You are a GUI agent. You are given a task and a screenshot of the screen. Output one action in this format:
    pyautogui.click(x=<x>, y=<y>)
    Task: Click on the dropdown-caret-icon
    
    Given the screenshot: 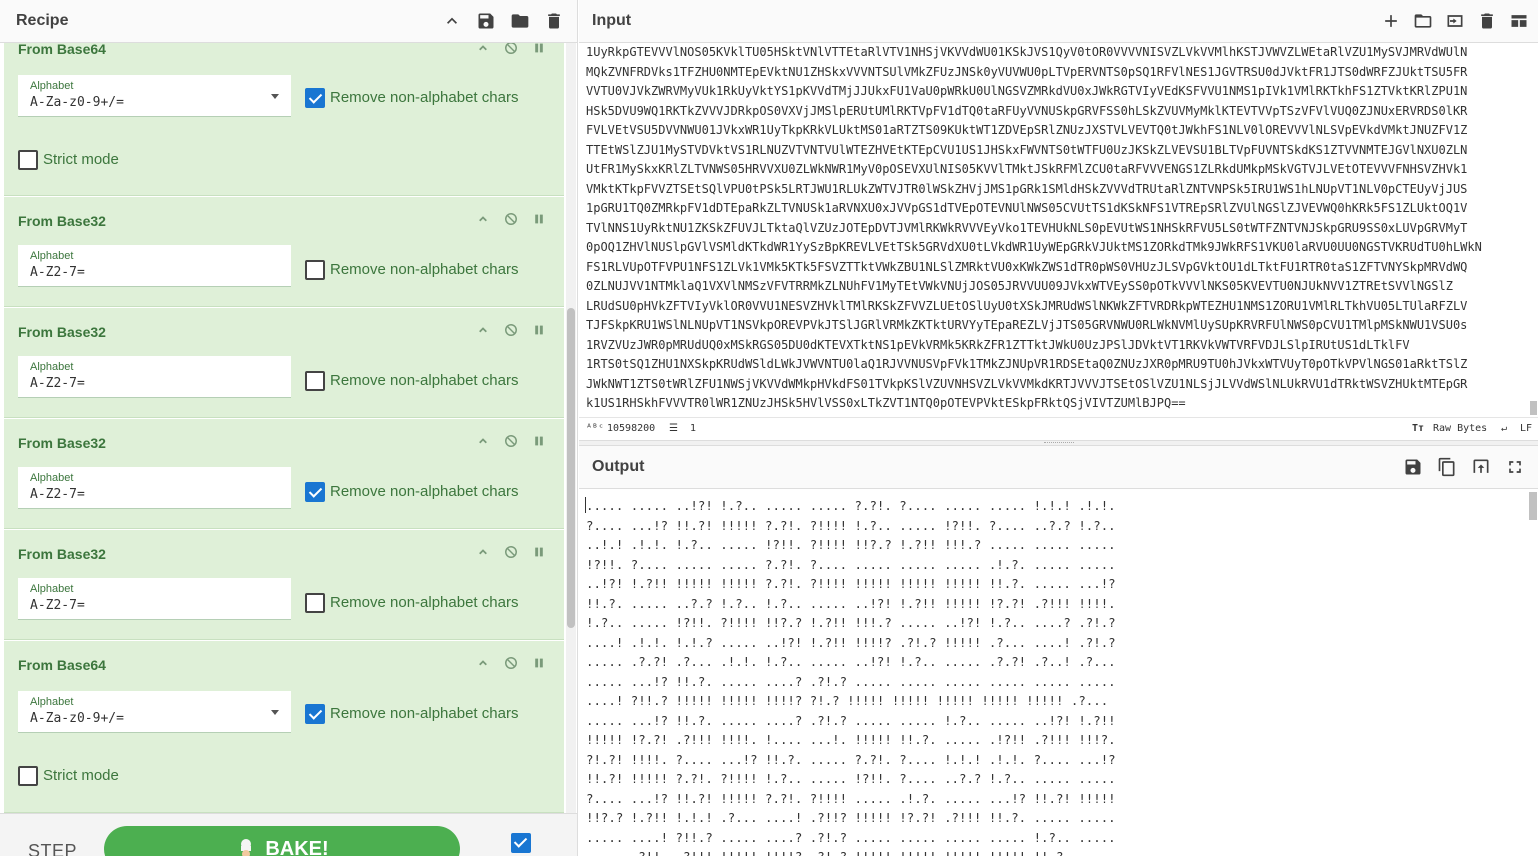 What is the action you would take?
    pyautogui.click(x=275, y=712)
    